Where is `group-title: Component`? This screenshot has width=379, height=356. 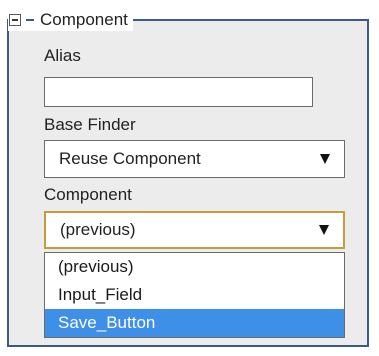 group-title: Component is located at coordinates (84, 19).